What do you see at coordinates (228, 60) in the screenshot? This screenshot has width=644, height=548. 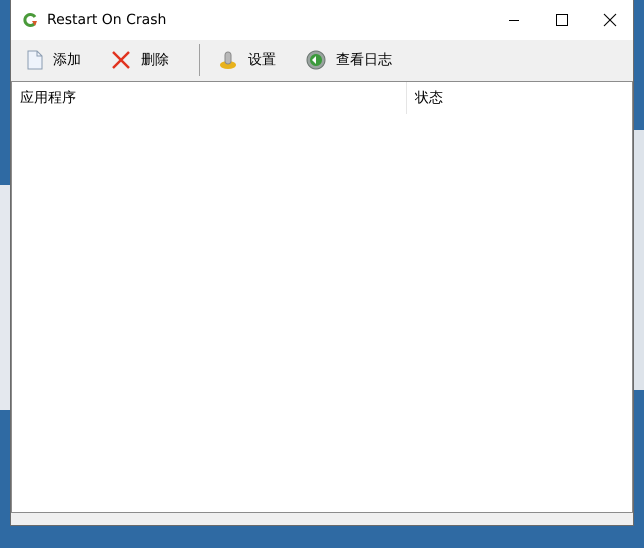 I see `settings-icon` at bounding box center [228, 60].